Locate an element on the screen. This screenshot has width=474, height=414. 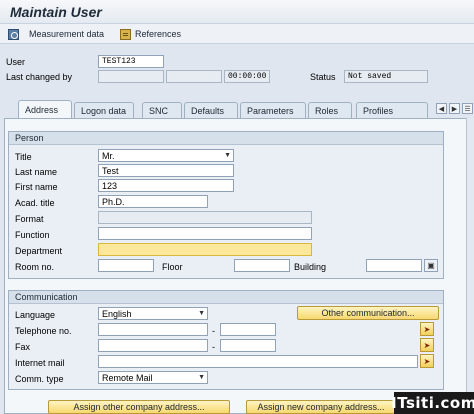
internet-mail-label: Internet mail is located at coordinates (40, 363).